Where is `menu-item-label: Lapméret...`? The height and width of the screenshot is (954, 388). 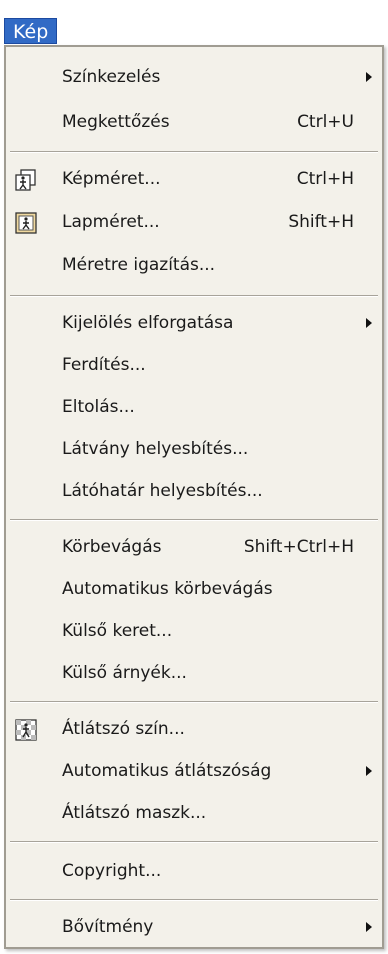
menu-item-label: Lapméret... is located at coordinates (111, 222).